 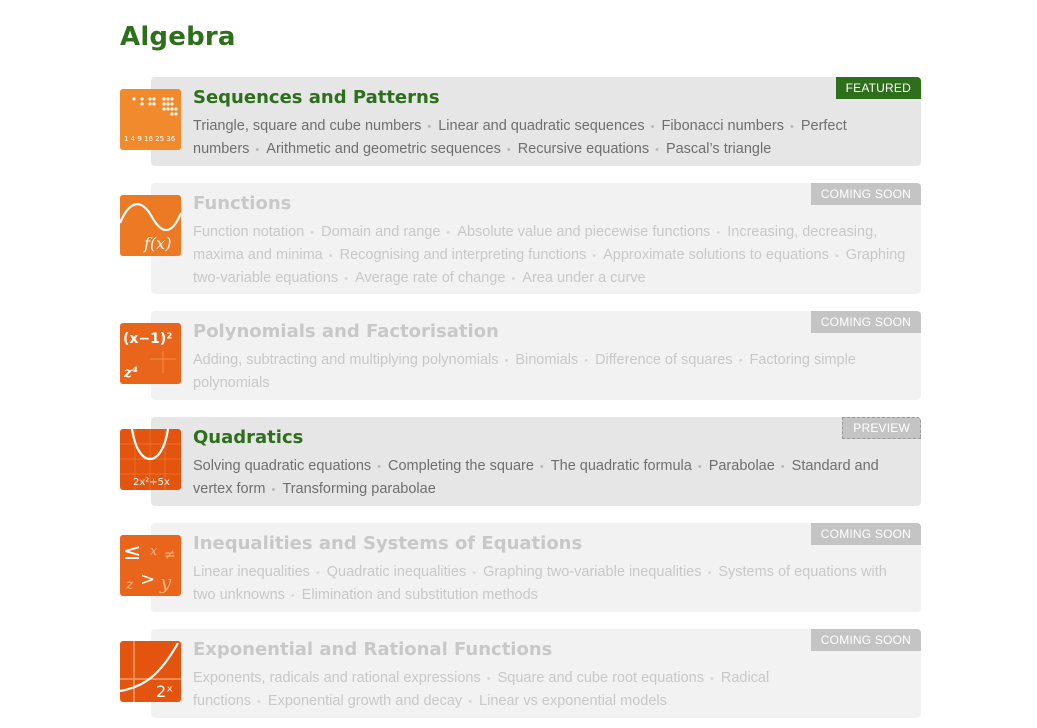 What do you see at coordinates (372, 649) in the screenshot?
I see `course-title: Exponential and Rational Functions` at bounding box center [372, 649].